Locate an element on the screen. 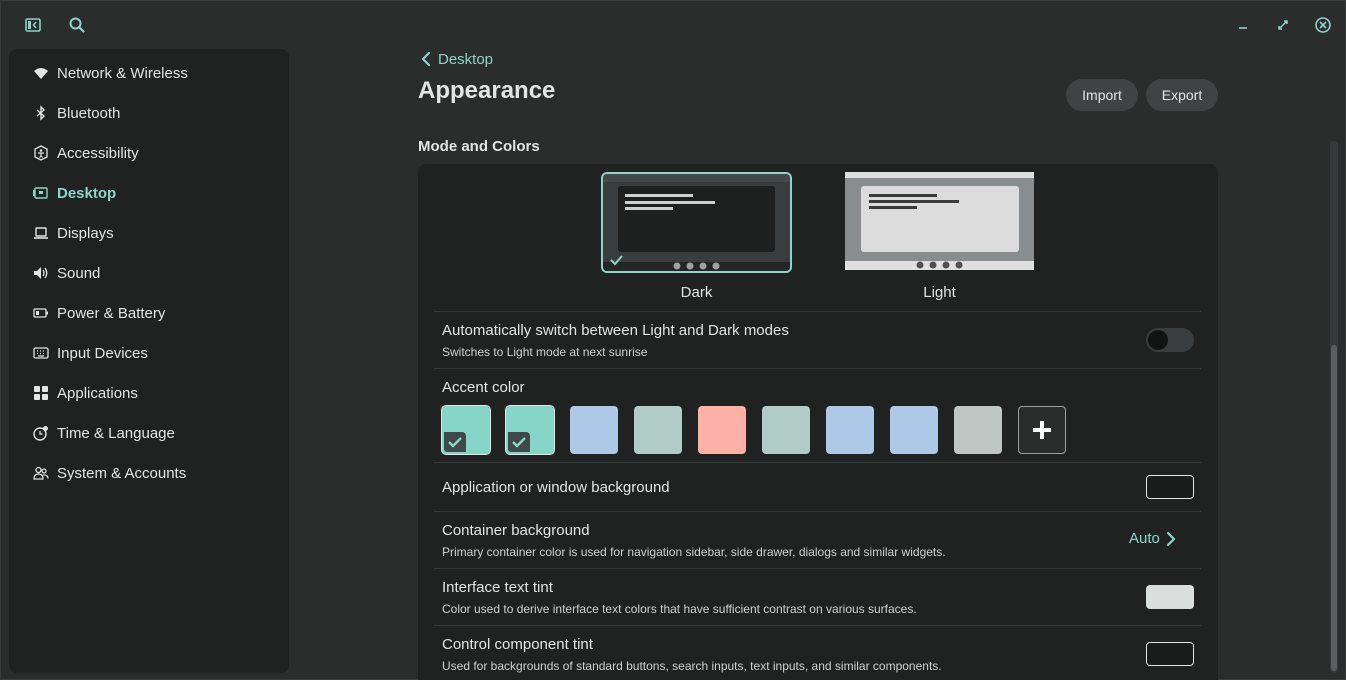 This screenshot has width=1346, height=680. desktop-icon is located at coordinates (41, 193).